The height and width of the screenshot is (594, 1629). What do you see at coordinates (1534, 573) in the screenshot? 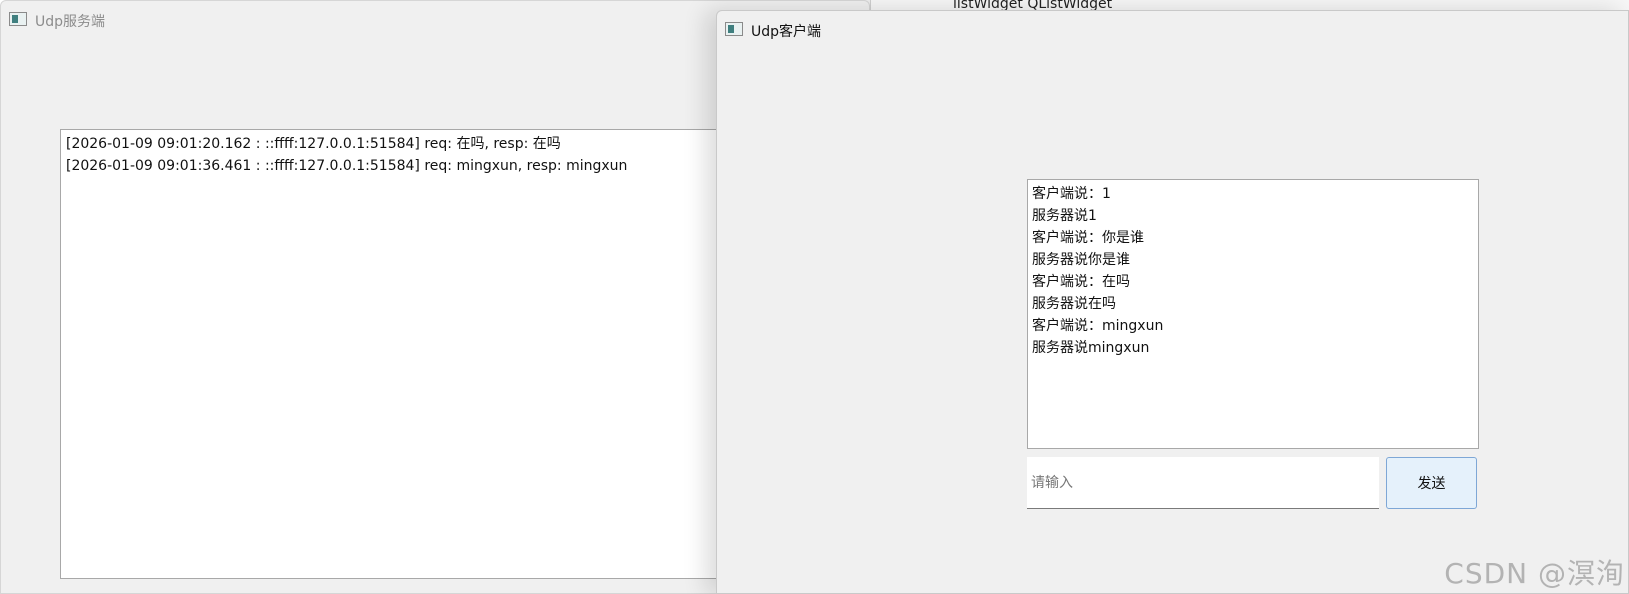
I see `csdn-watermark: CSDN @溟洵` at bounding box center [1534, 573].